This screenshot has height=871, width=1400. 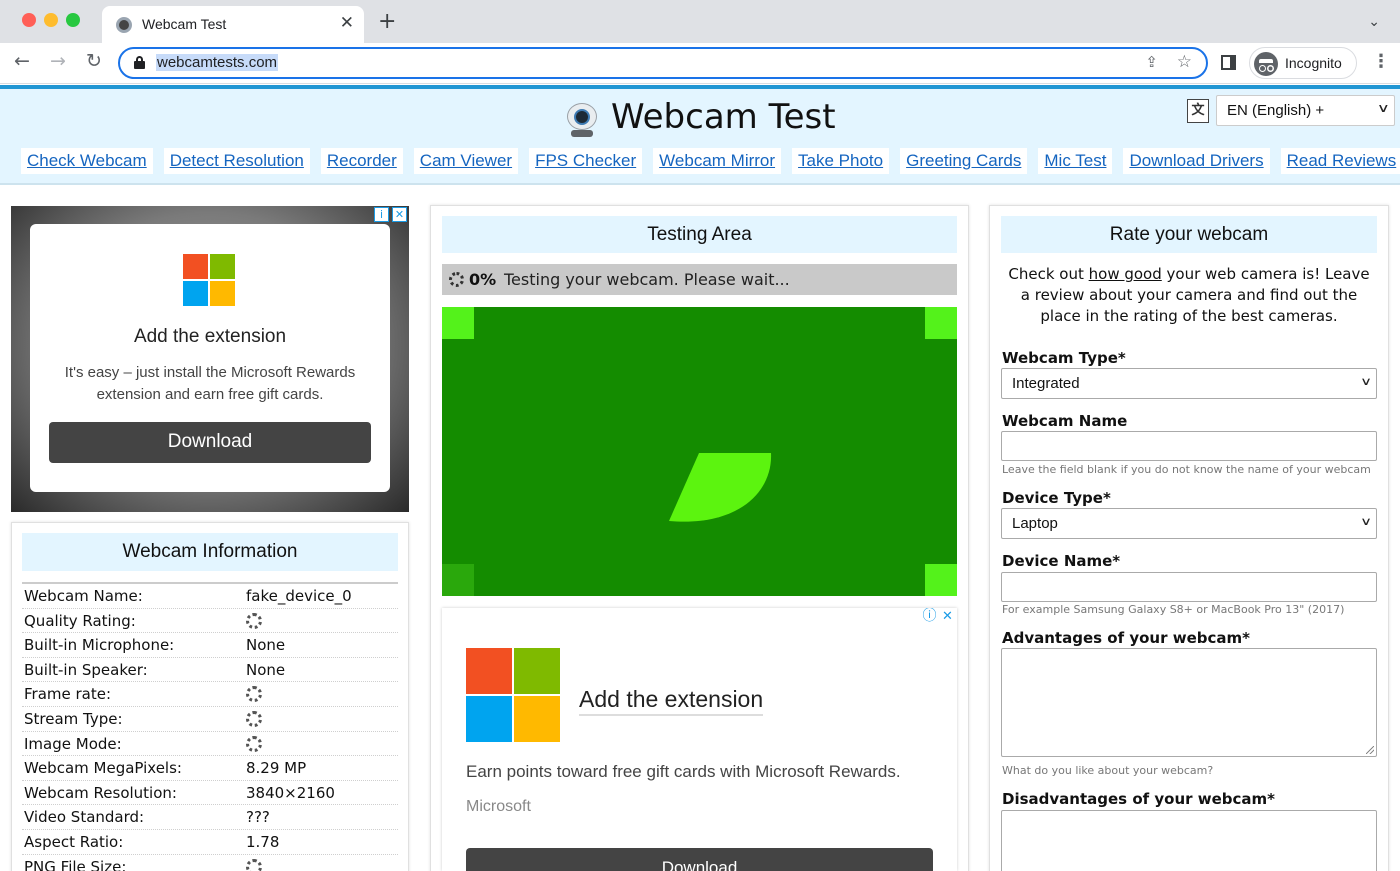 What do you see at coordinates (139, 62) in the screenshot?
I see `lock-icon` at bounding box center [139, 62].